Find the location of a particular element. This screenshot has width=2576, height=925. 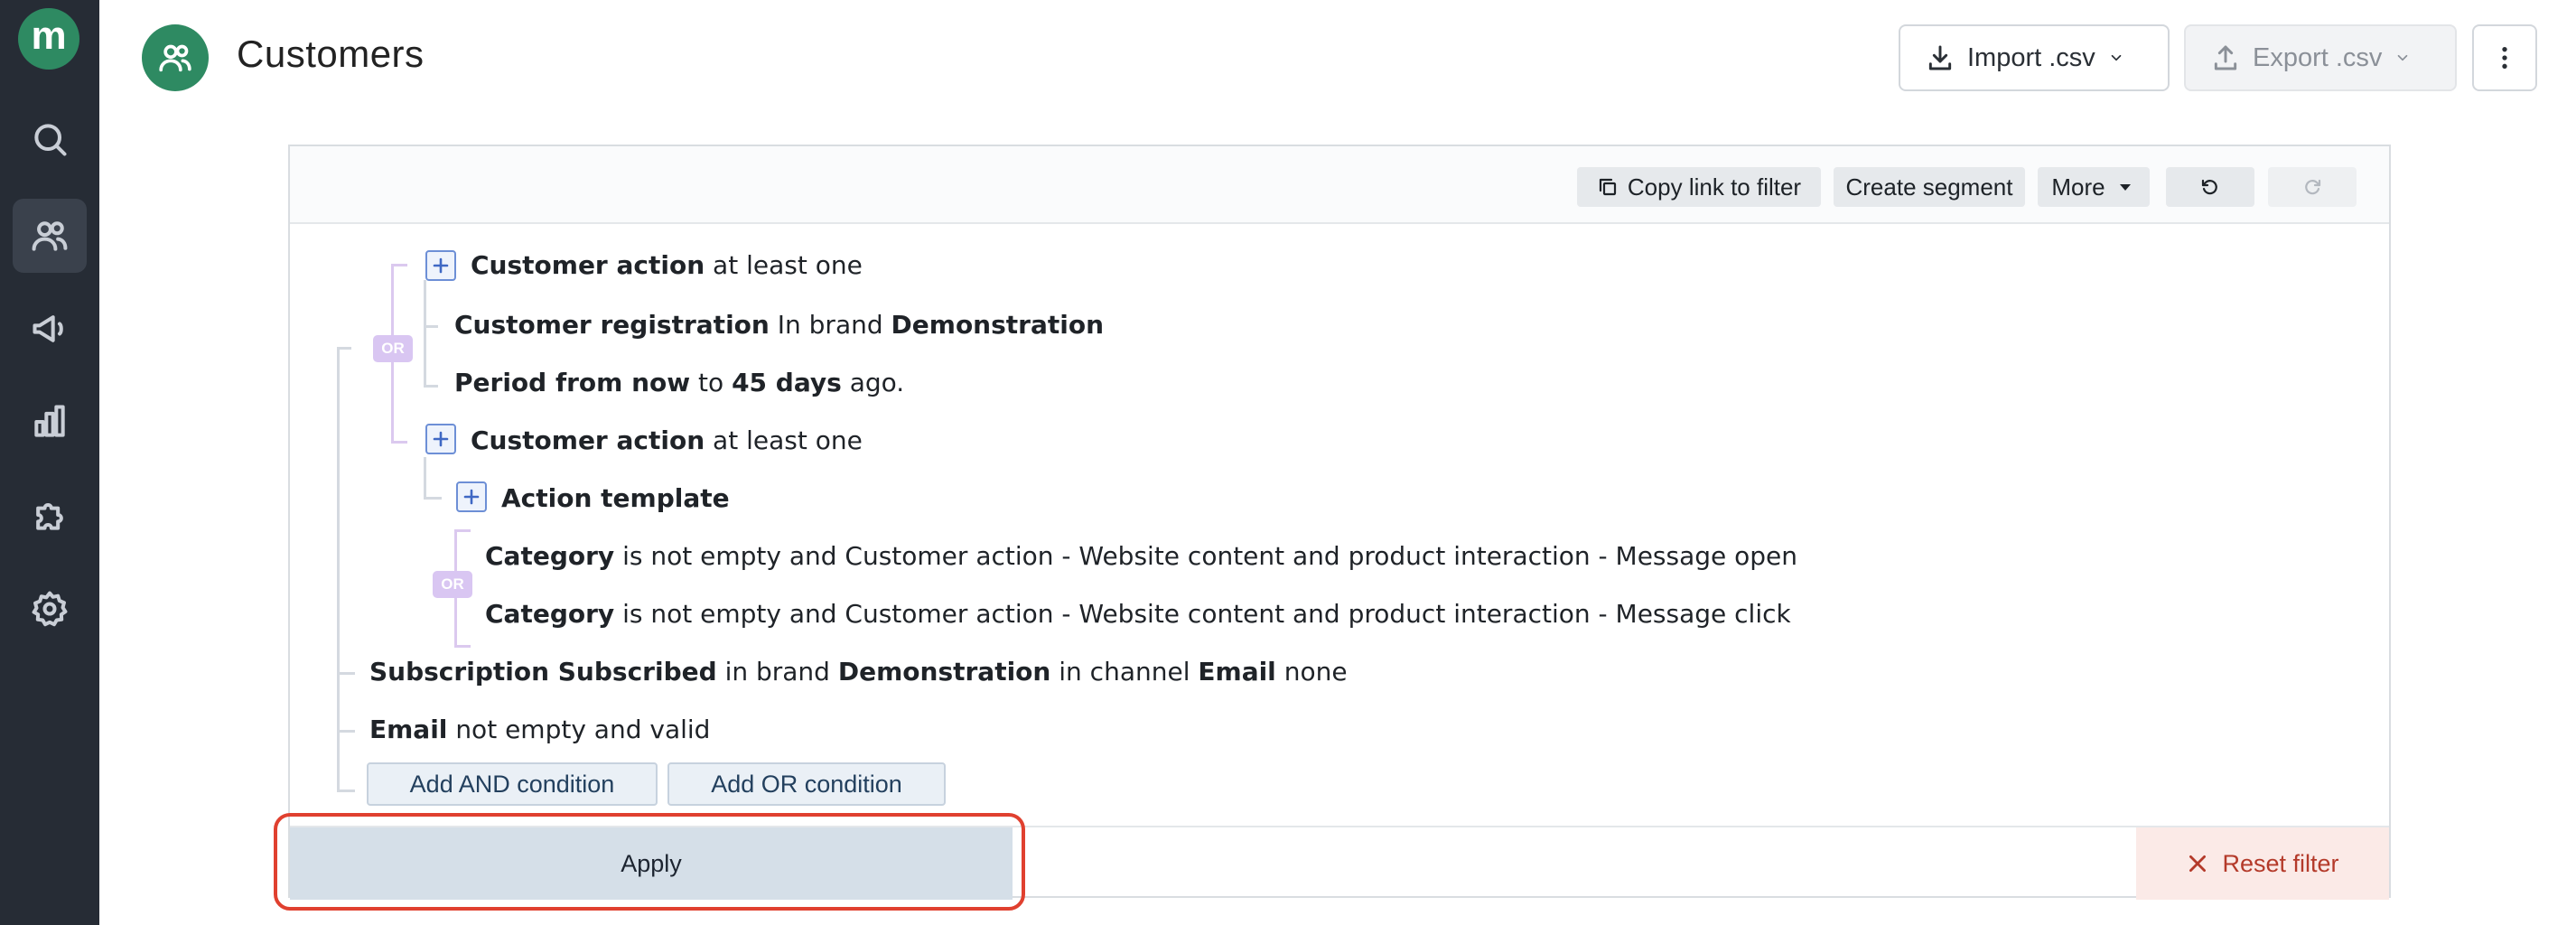

undo-icon is located at coordinates (2209, 187).